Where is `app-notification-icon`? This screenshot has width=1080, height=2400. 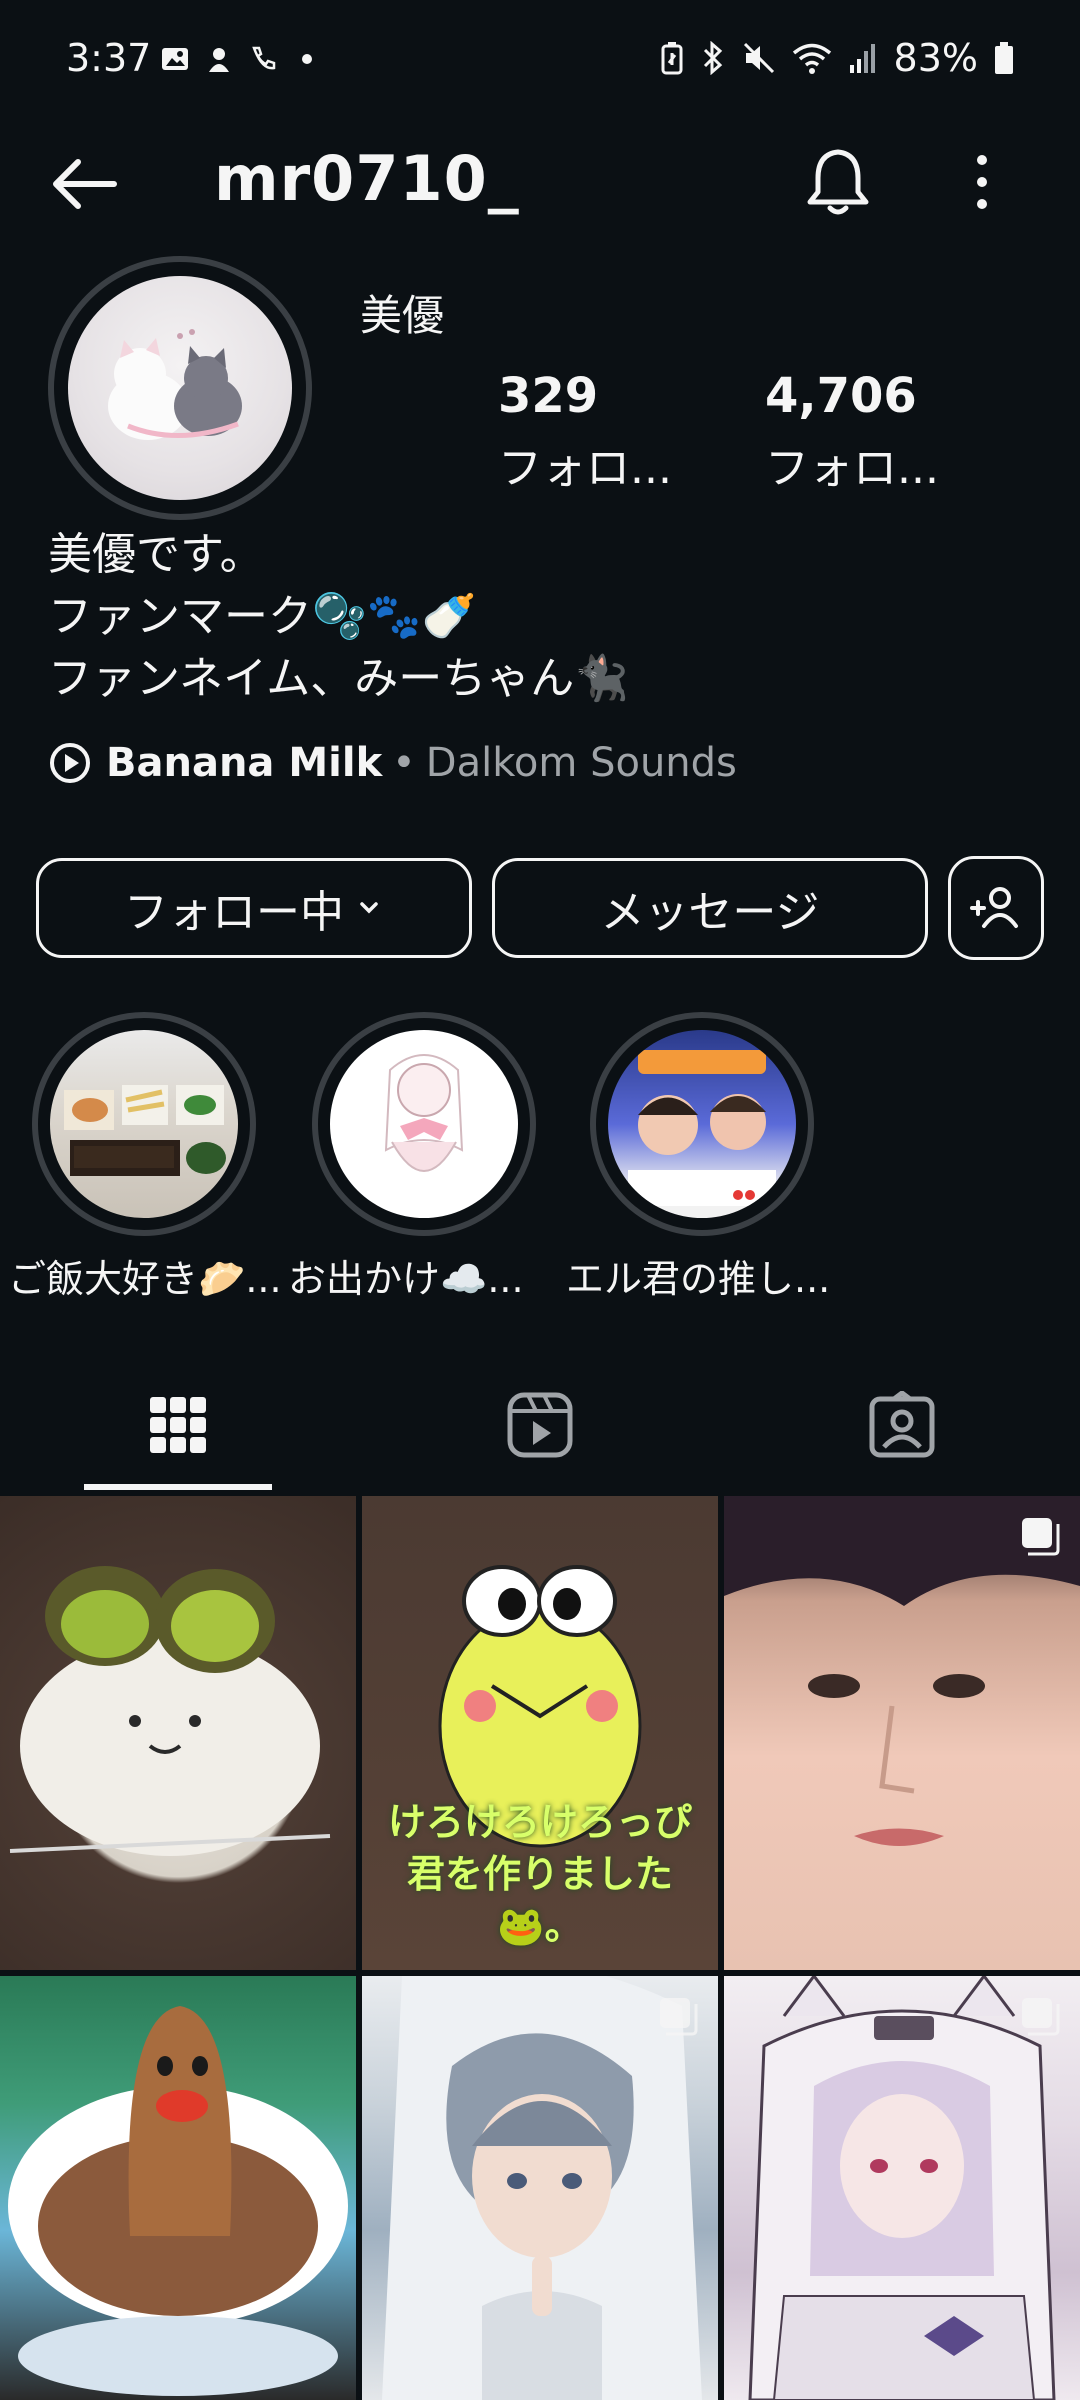 app-notification-icon is located at coordinates (219, 59).